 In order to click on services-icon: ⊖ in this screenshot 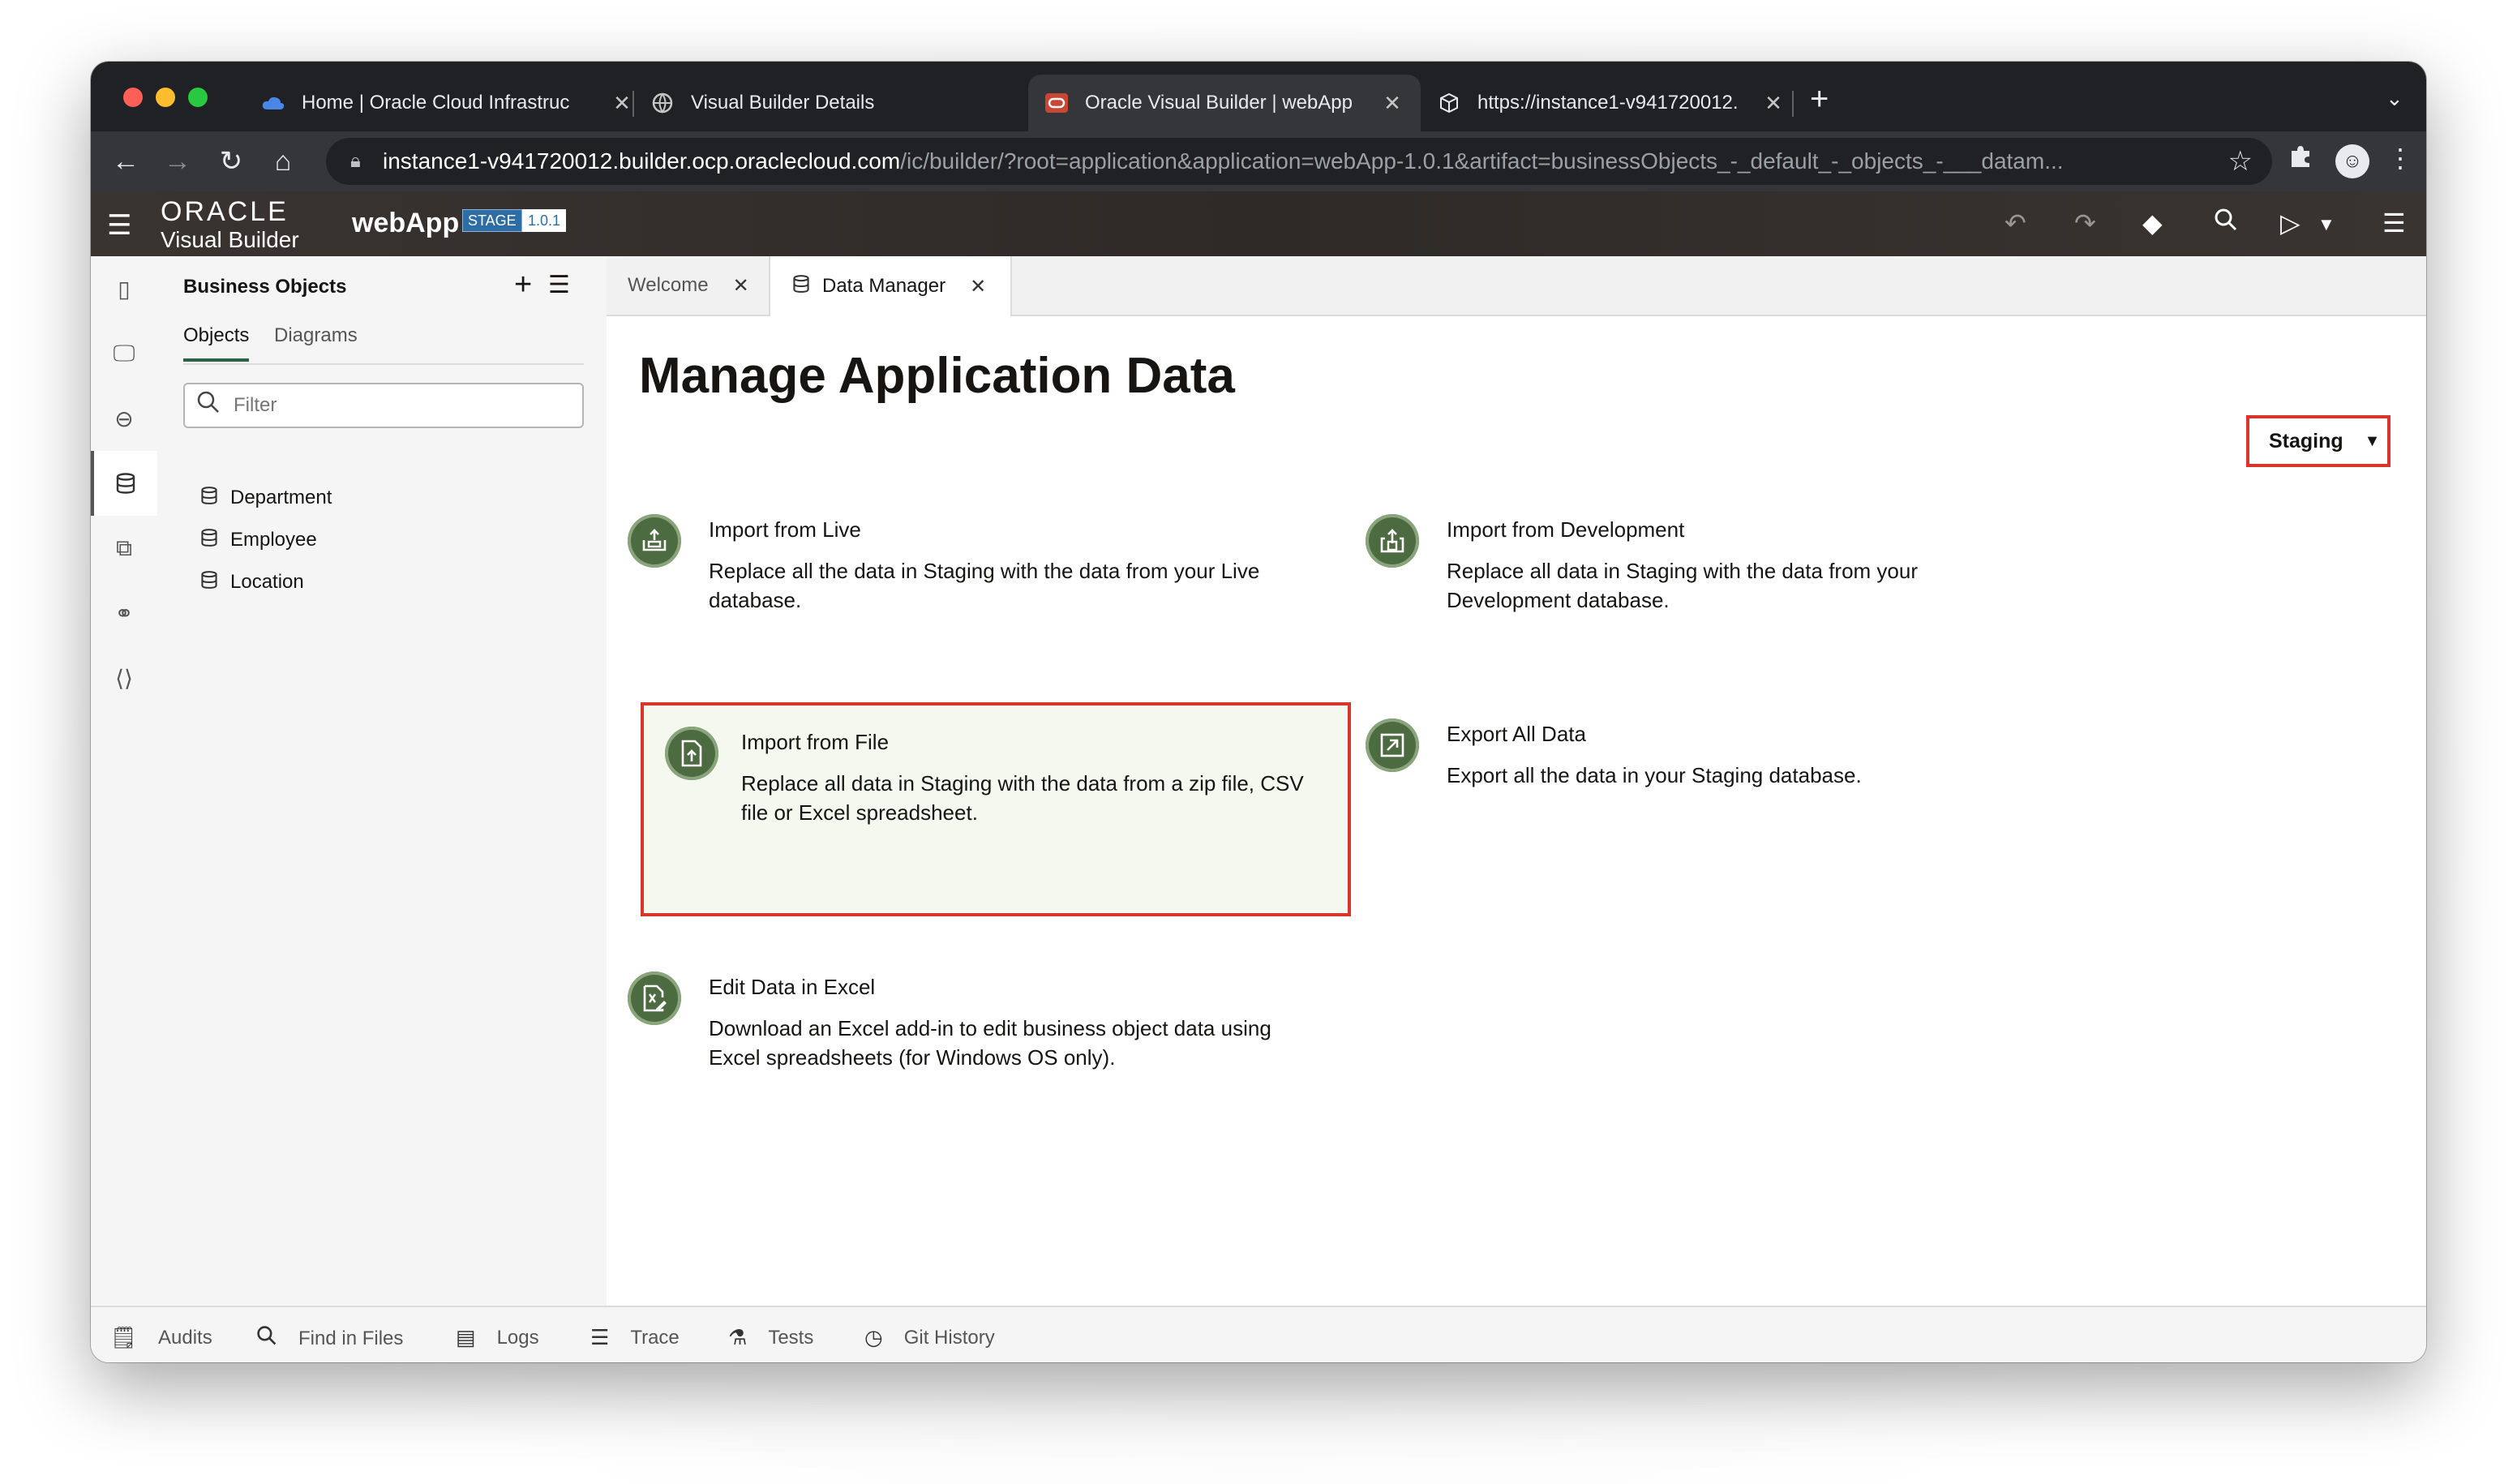, I will do `click(124, 418)`.